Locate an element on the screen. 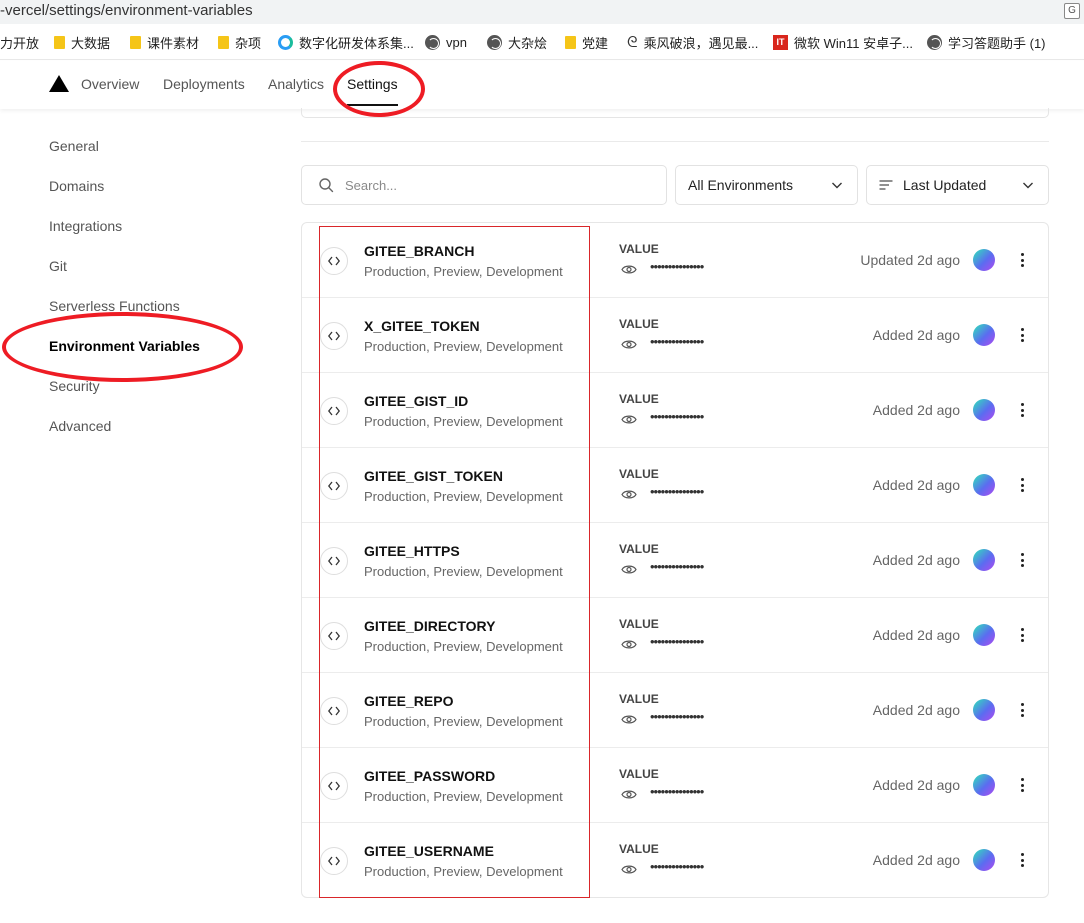 This screenshot has width=1084, height=923. search-input is located at coordinates (490, 185).